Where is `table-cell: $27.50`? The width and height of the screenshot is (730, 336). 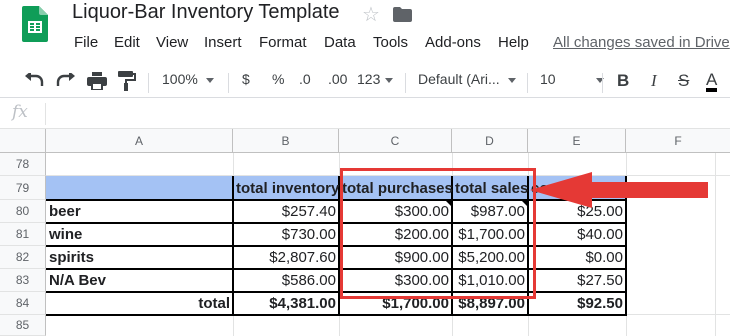
table-cell: $27.50 is located at coordinates (577, 280).